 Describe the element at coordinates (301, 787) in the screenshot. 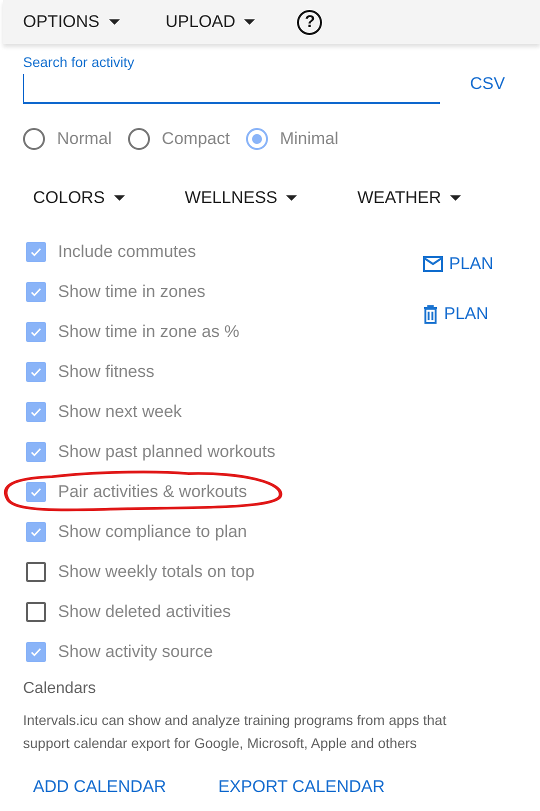

I see `calendar-button: EXPORT CALENDAR` at that location.